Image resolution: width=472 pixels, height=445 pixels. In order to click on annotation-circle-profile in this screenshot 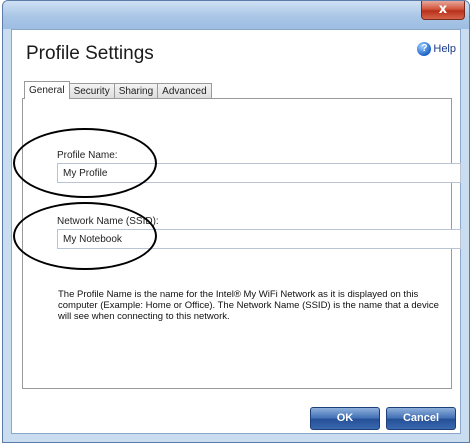, I will do `click(85, 163)`.